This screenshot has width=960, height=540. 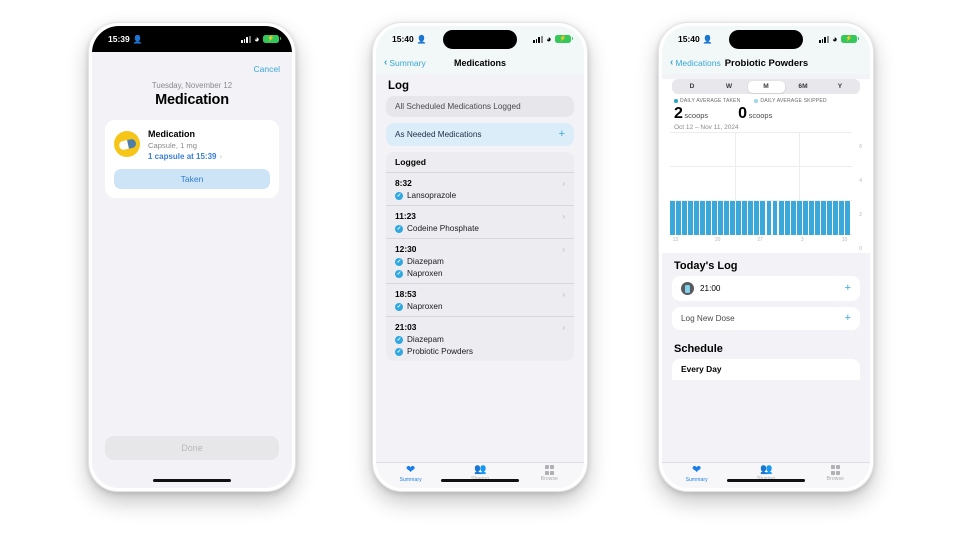 I want to click on x-axis-tick: 3, so click(x=802, y=240).